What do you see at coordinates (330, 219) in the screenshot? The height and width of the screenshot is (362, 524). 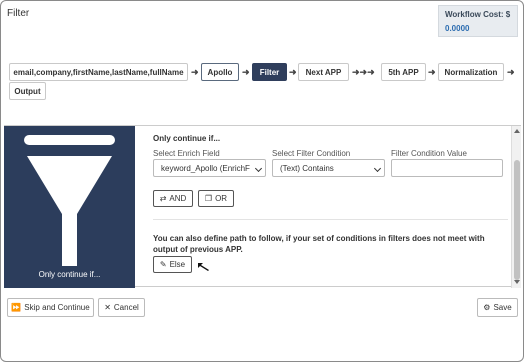 I see `section-divider` at bounding box center [330, 219].